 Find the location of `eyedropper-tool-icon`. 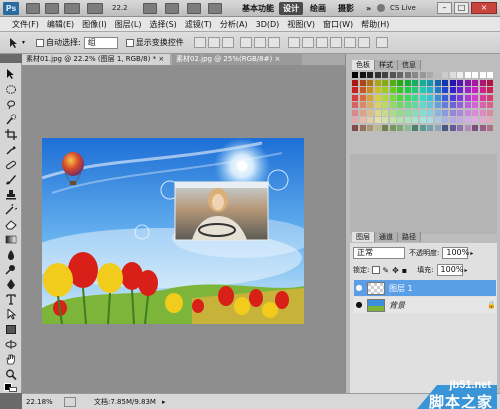

eyedropper-tool-icon is located at coordinates (11, 149).